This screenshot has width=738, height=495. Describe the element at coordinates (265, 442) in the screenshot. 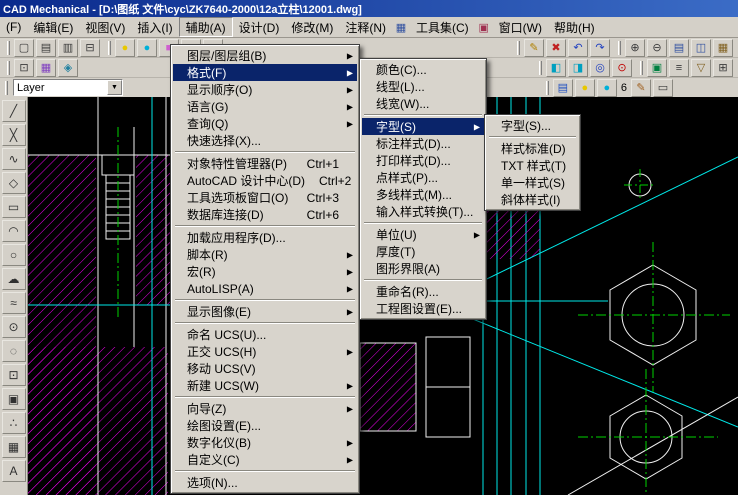

I see `menu-item: 数字化仪(B) ▶` at that location.